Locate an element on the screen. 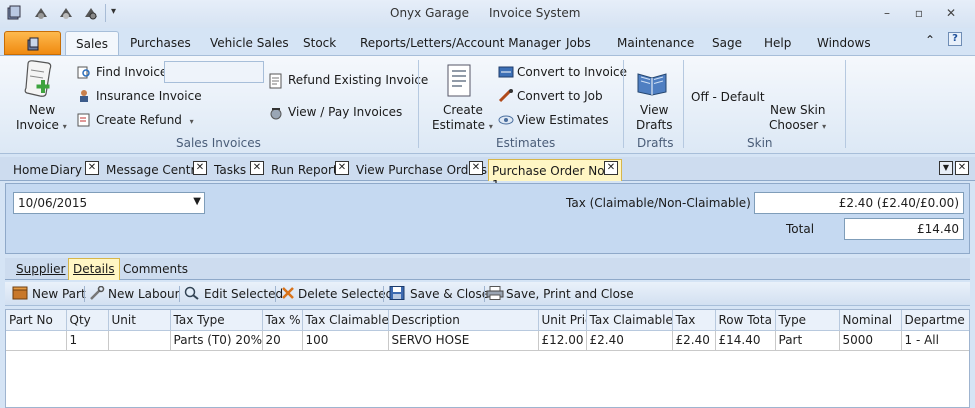 The height and width of the screenshot is (408, 975). close-view-purchase-orders-icon: ✕ is located at coordinates (476, 168).